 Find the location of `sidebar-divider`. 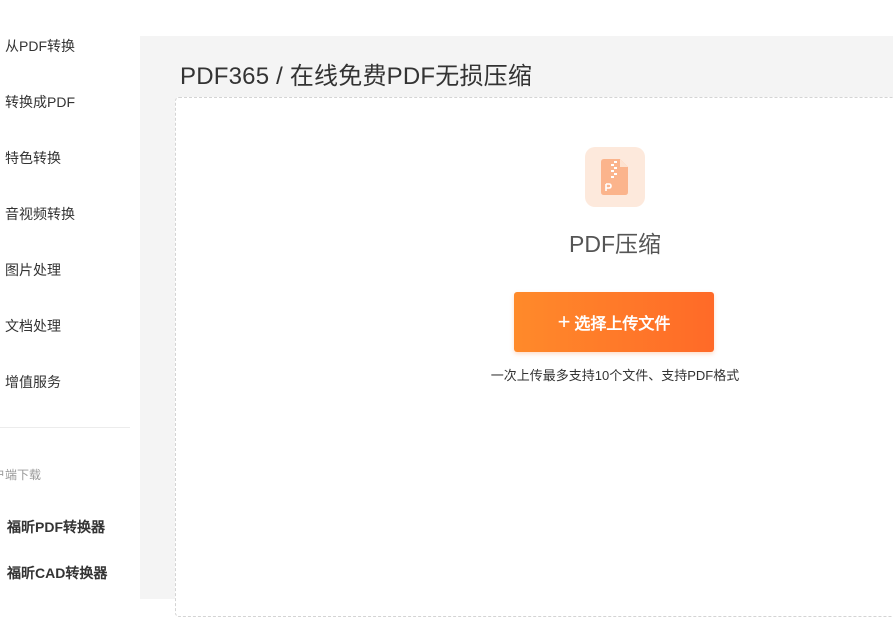

sidebar-divider is located at coordinates (65, 427).